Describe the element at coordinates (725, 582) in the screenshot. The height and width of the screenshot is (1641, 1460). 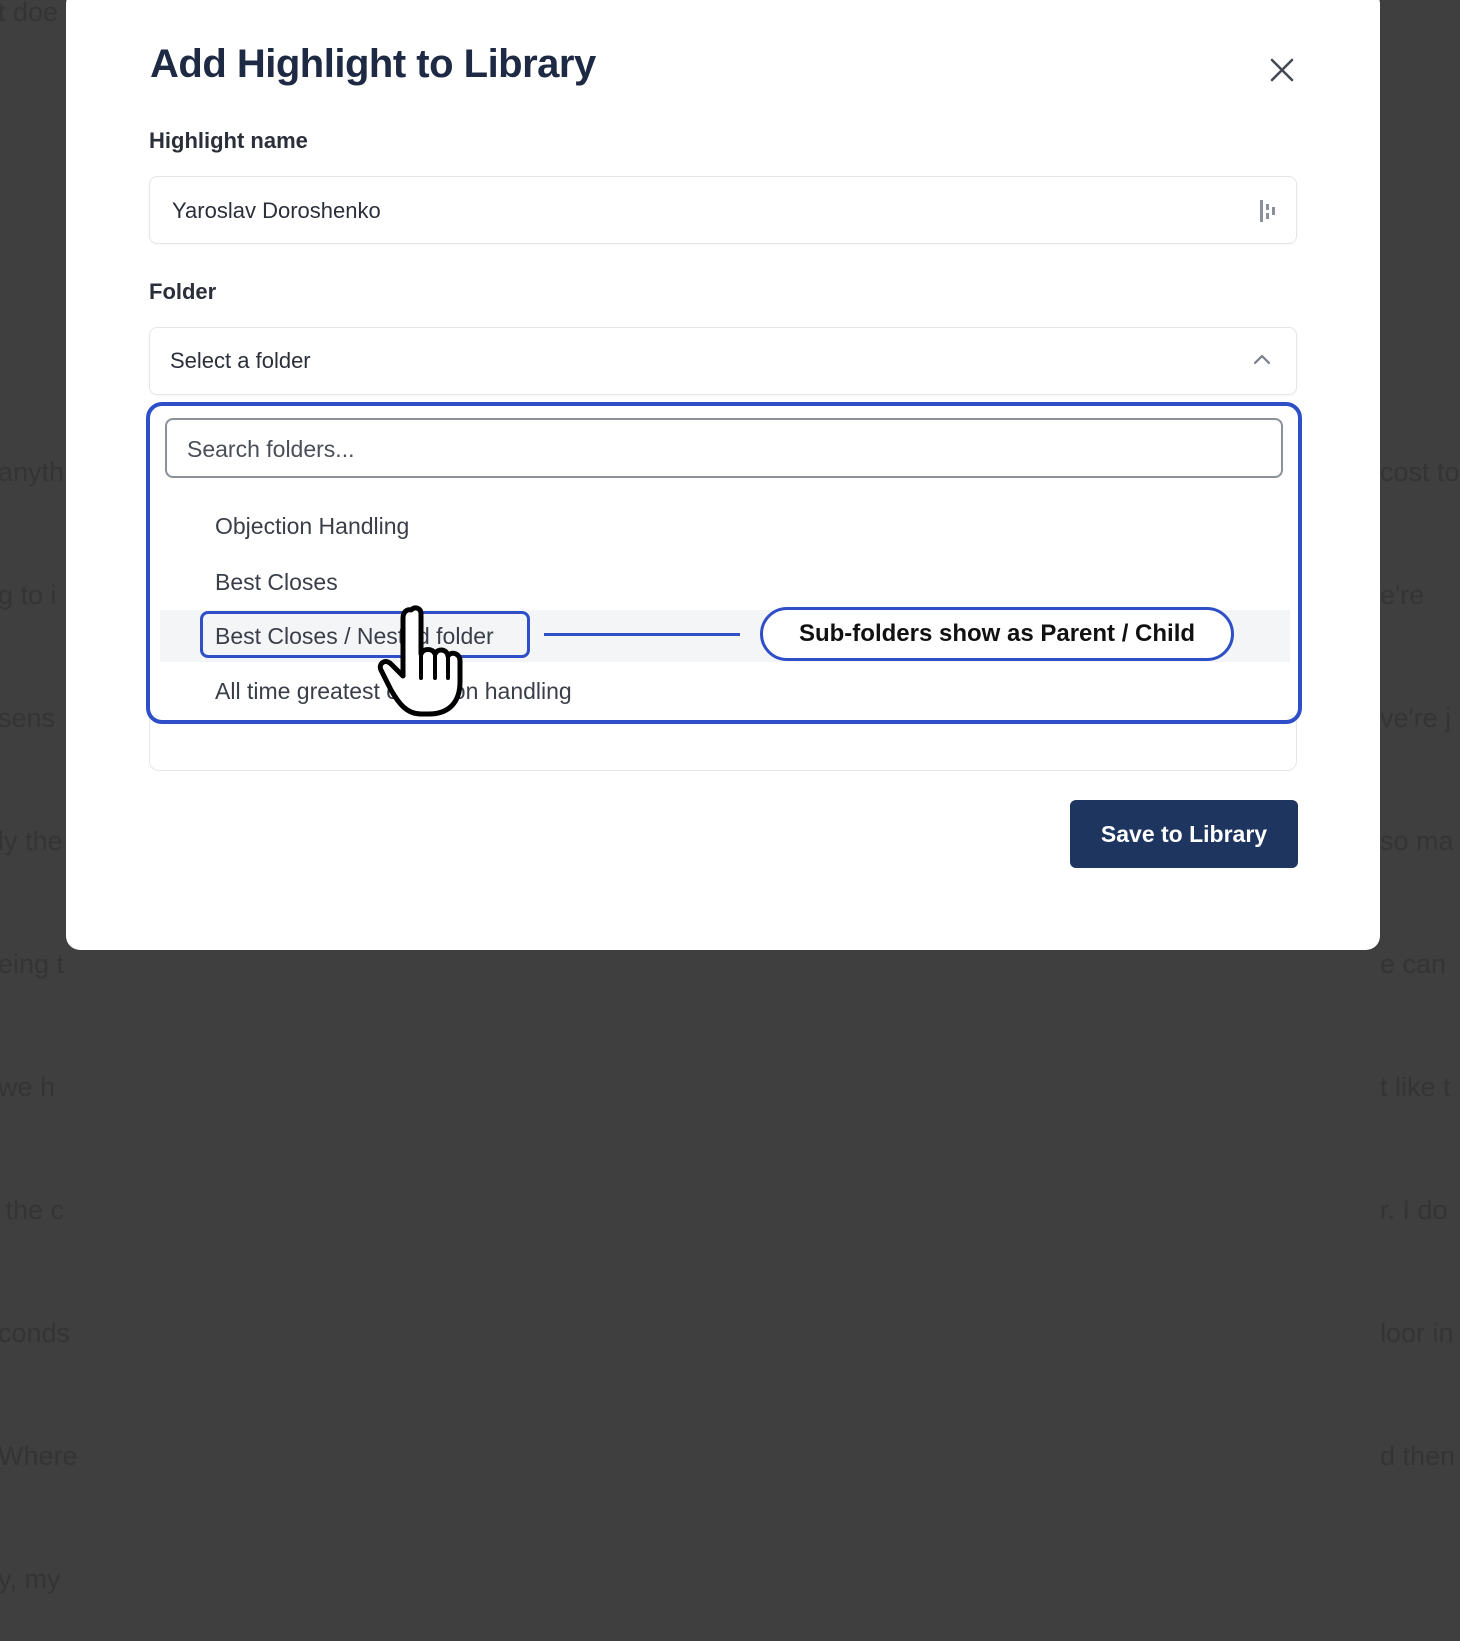
I see `folder-option: Best Closes` at that location.